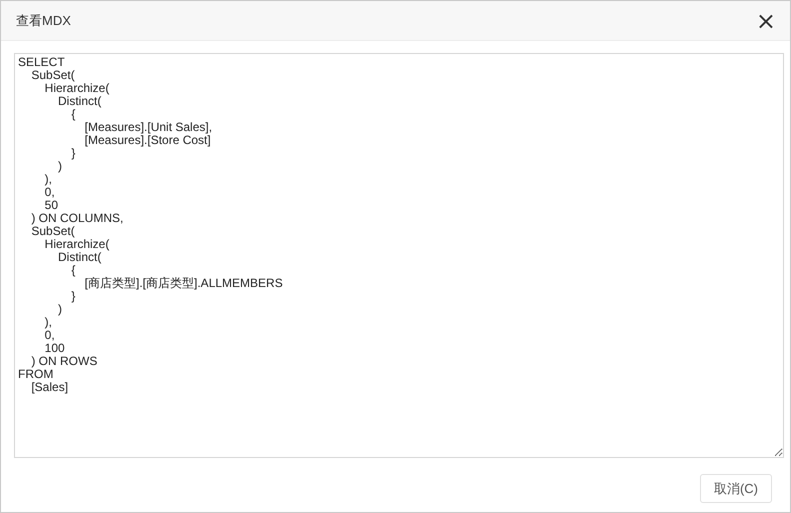 The height and width of the screenshot is (513, 791). I want to click on cancel-button: 取消(C), so click(736, 488).